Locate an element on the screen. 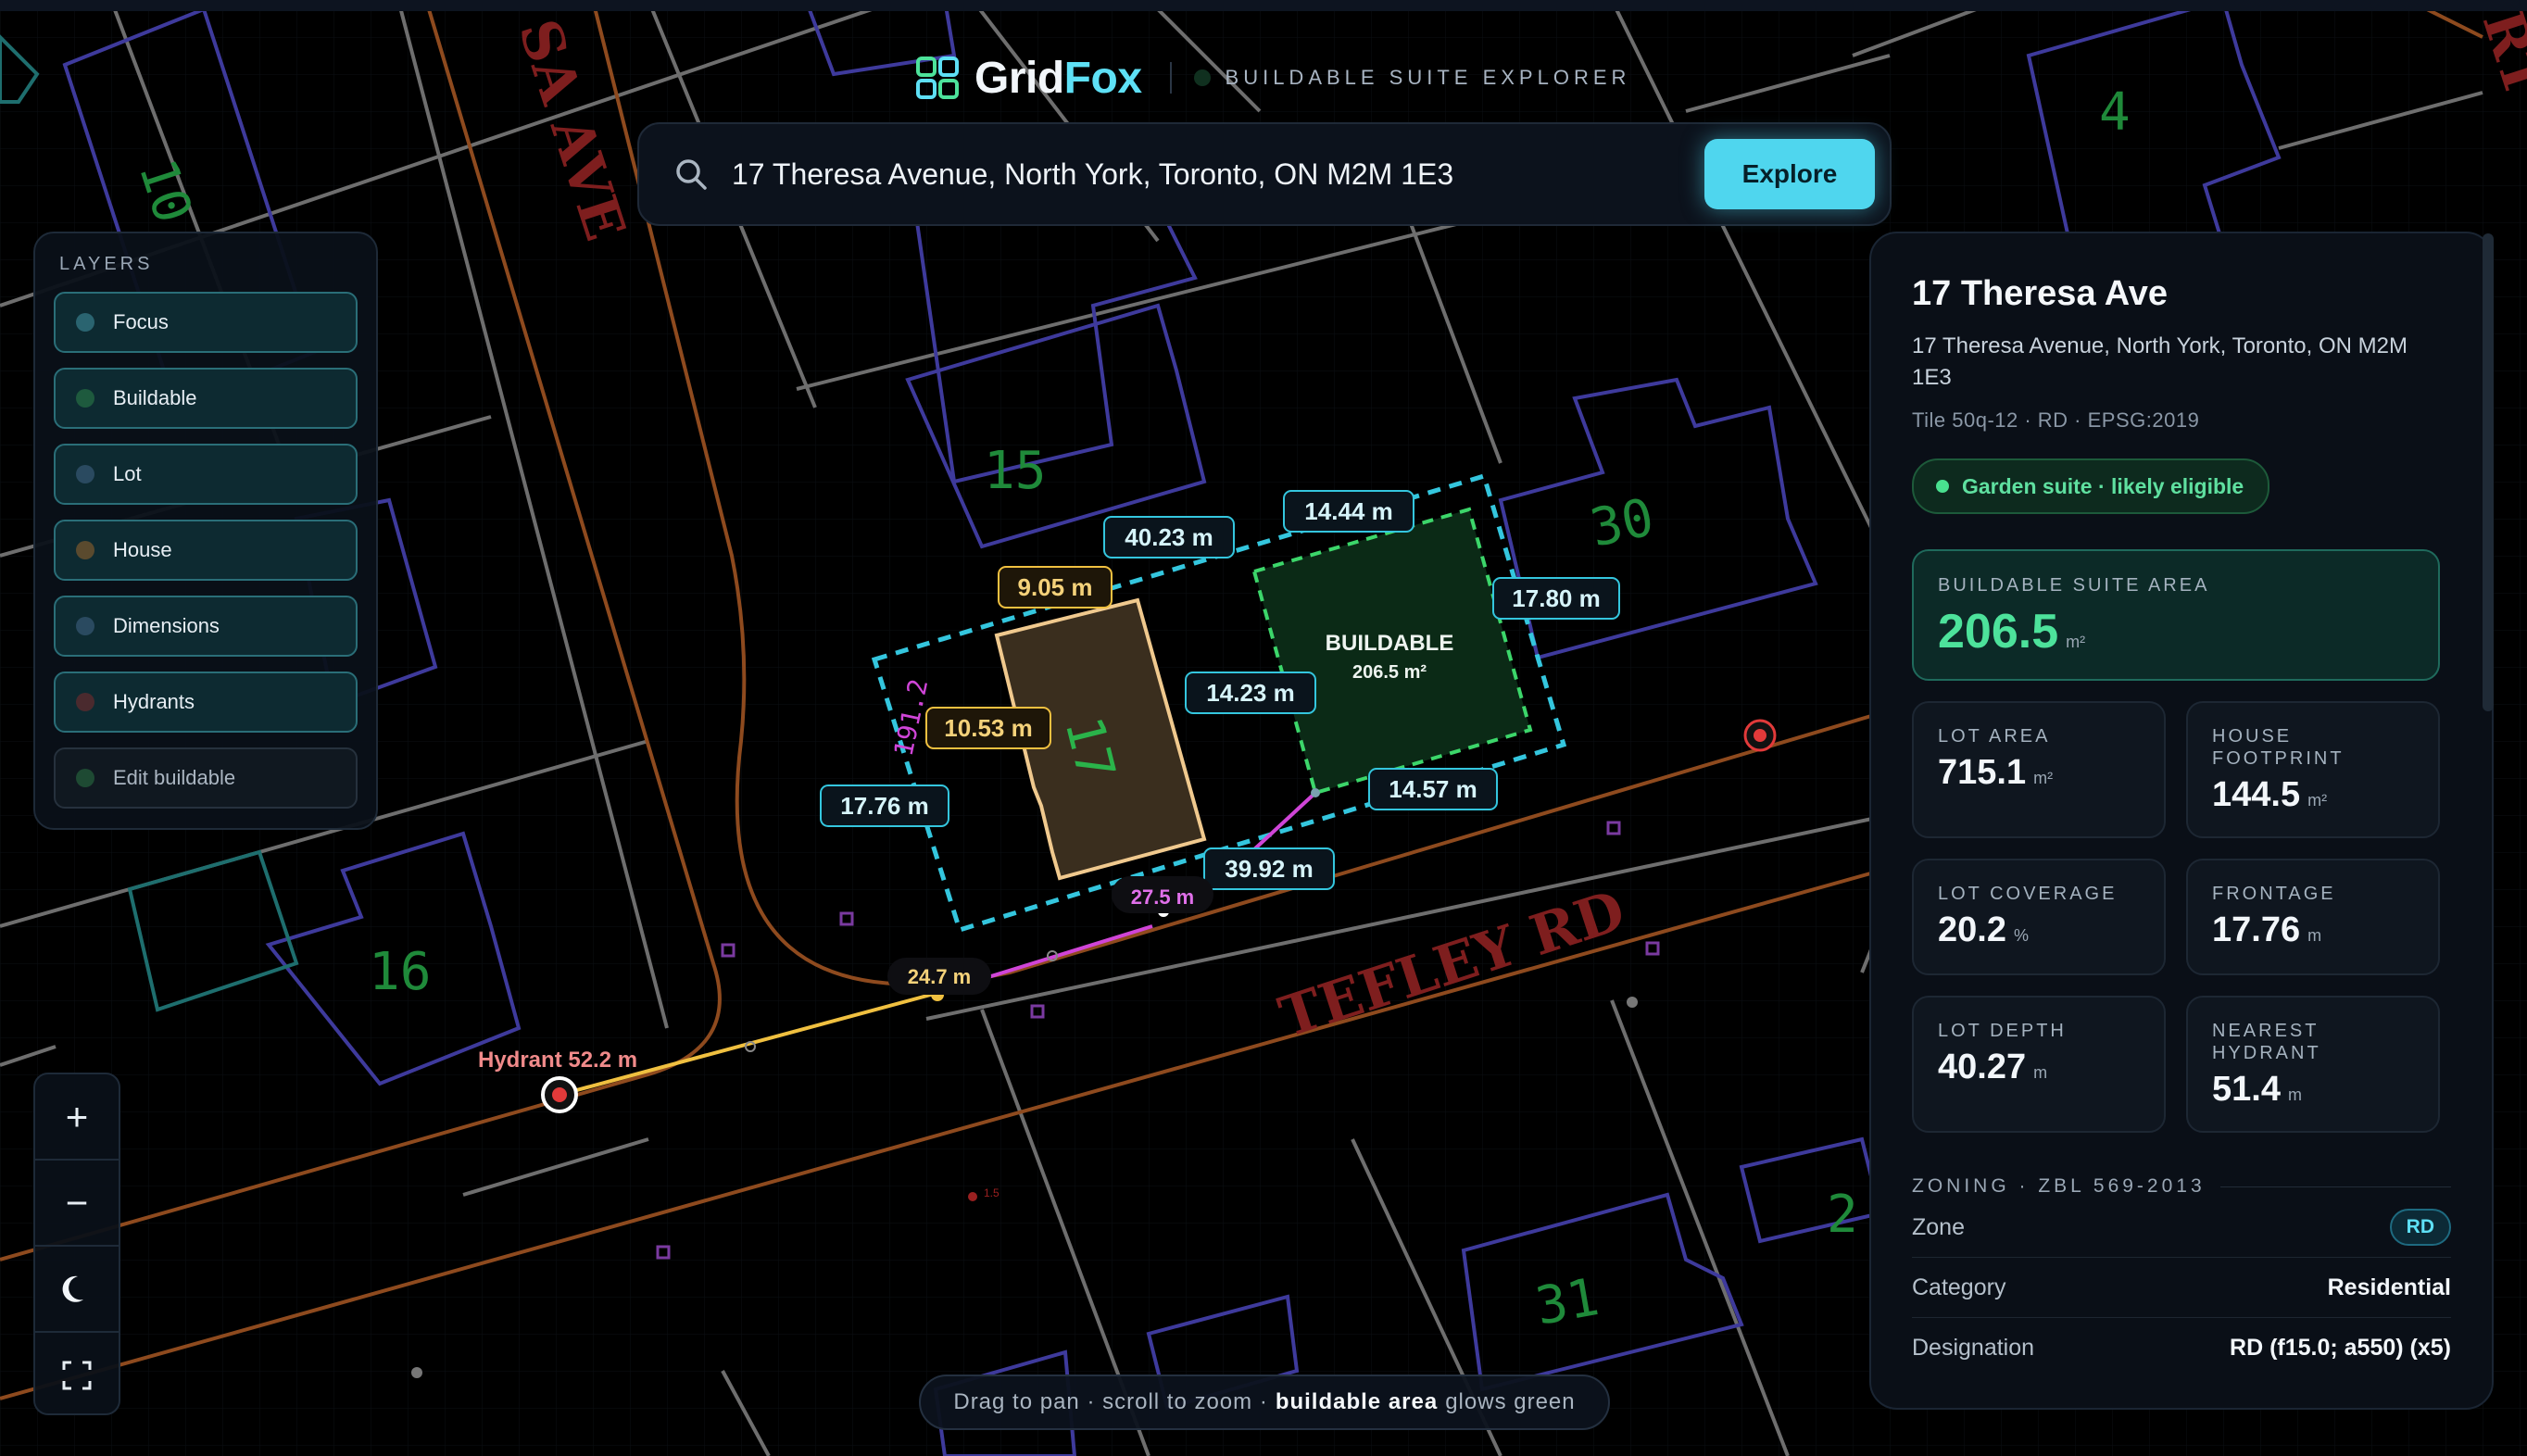 The image size is (2527, 1456). zoom-out-button: − is located at coordinates (77, 1204).